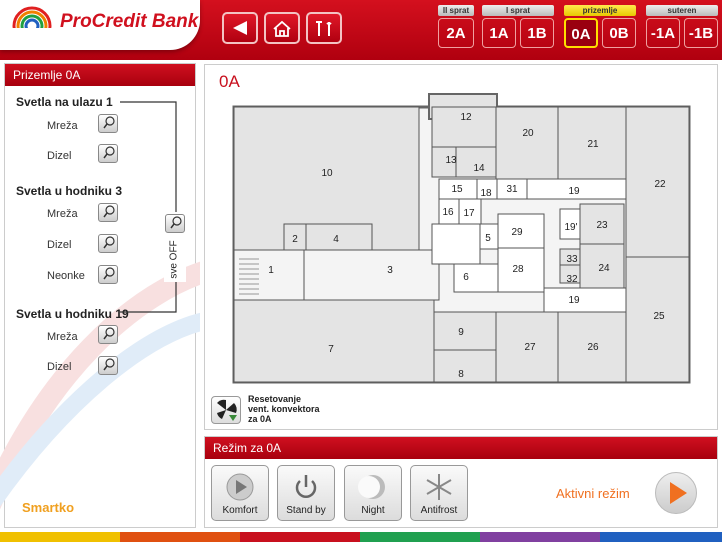  I want to click on floor-minus1a-button: -1A, so click(663, 33).